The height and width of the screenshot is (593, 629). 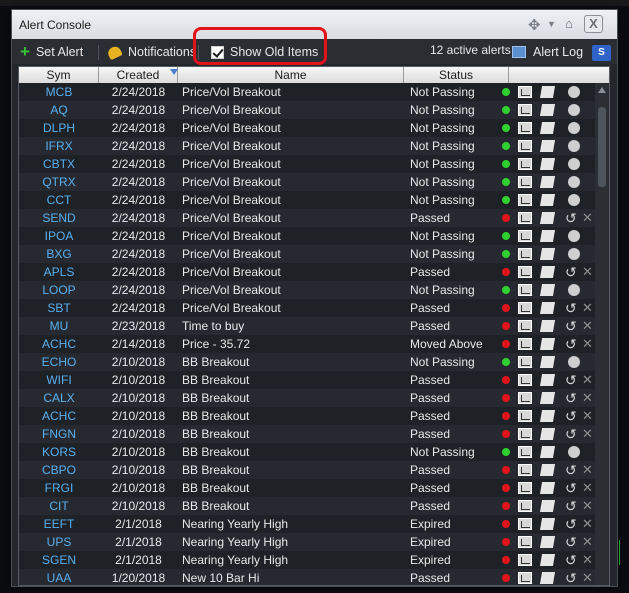 What do you see at coordinates (59, 488) in the screenshot?
I see `cell-symbol: FRGI` at bounding box center [59, 488].